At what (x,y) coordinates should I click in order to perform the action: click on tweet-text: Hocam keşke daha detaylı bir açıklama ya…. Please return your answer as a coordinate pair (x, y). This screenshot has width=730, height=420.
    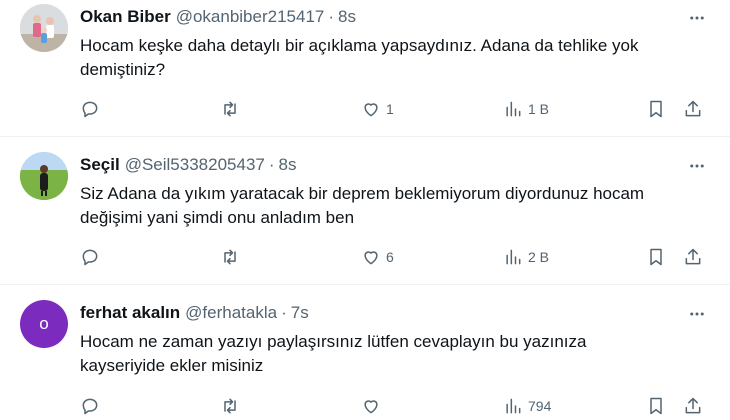
    Looking at the image, I should click on (395, 58).